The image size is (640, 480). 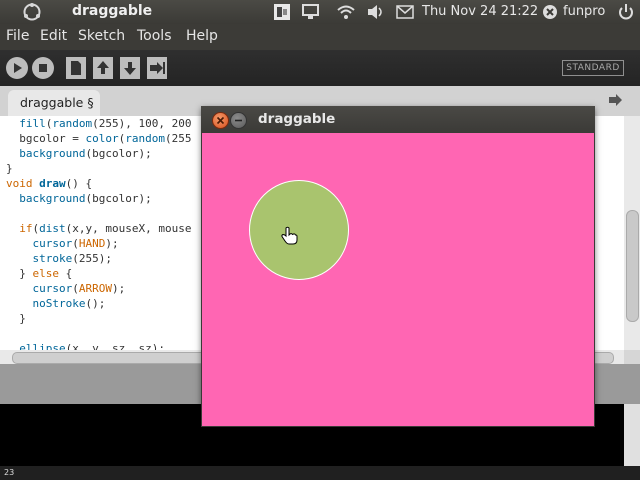 I want to click on new-file-icon, so click(x=76, y=68).